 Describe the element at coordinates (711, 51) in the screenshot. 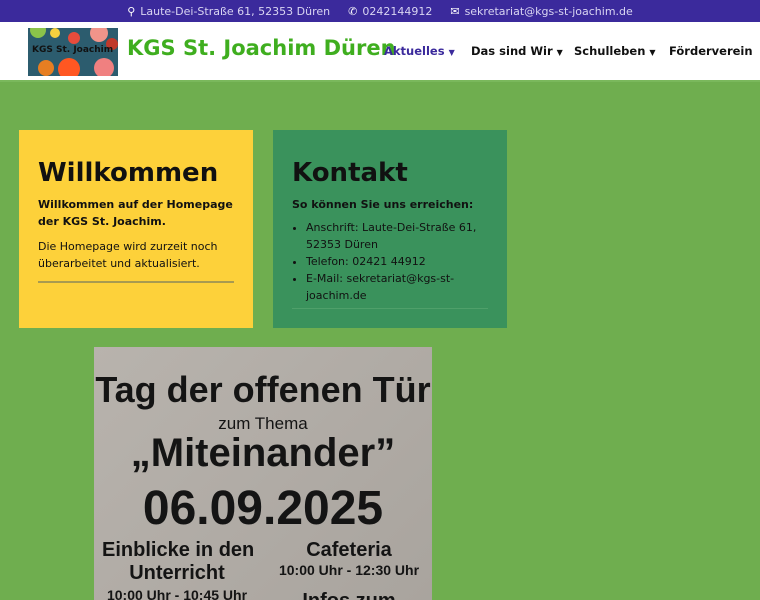

I see `nav-foerderverein: Förderverein` at that location.